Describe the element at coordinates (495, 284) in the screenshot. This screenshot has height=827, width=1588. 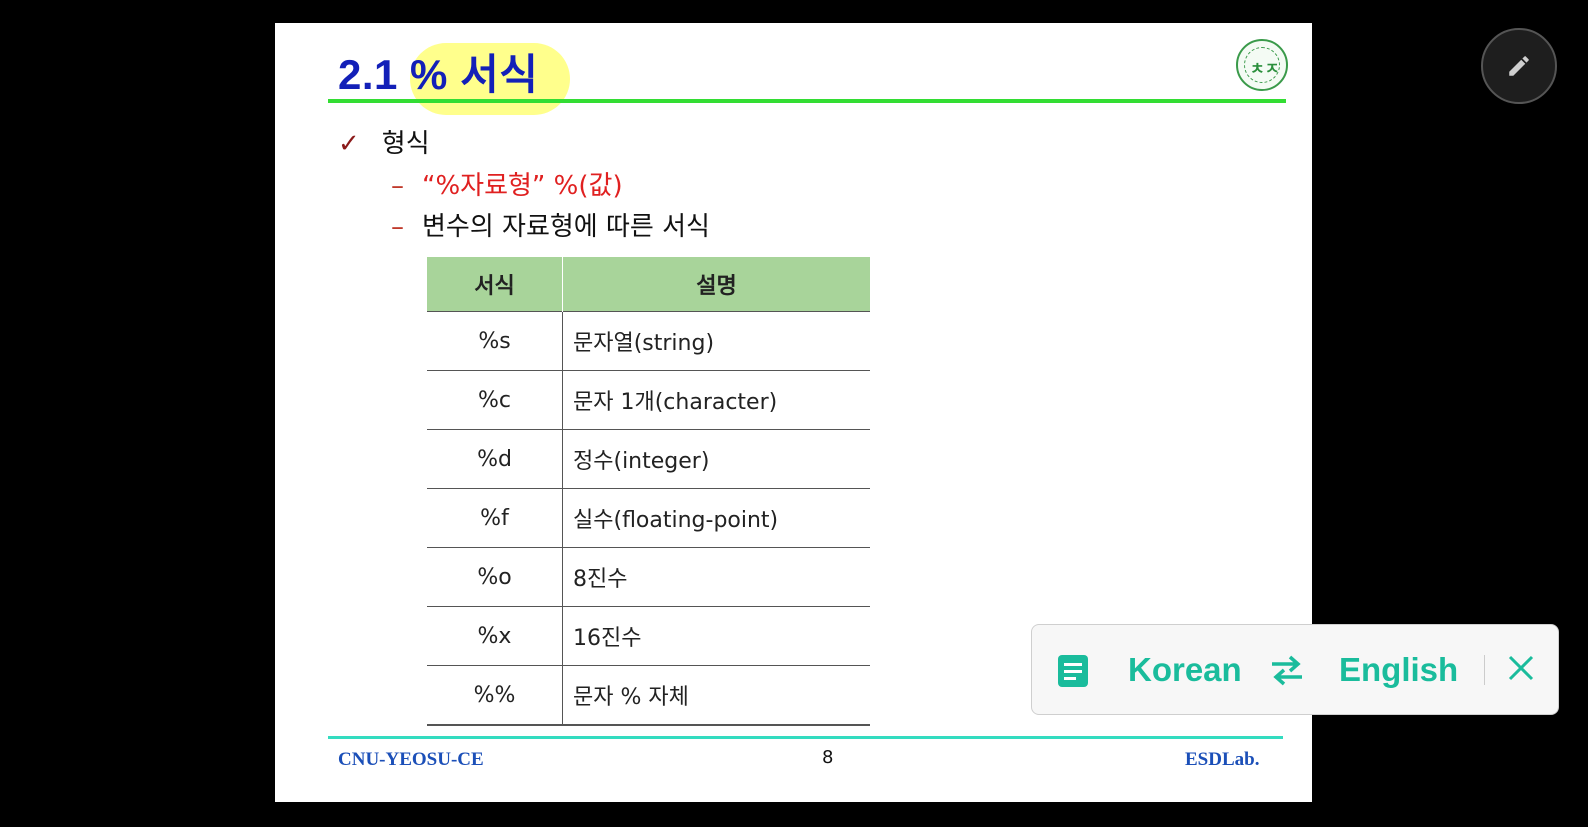
I see `column-header-format: 서식` at that location.